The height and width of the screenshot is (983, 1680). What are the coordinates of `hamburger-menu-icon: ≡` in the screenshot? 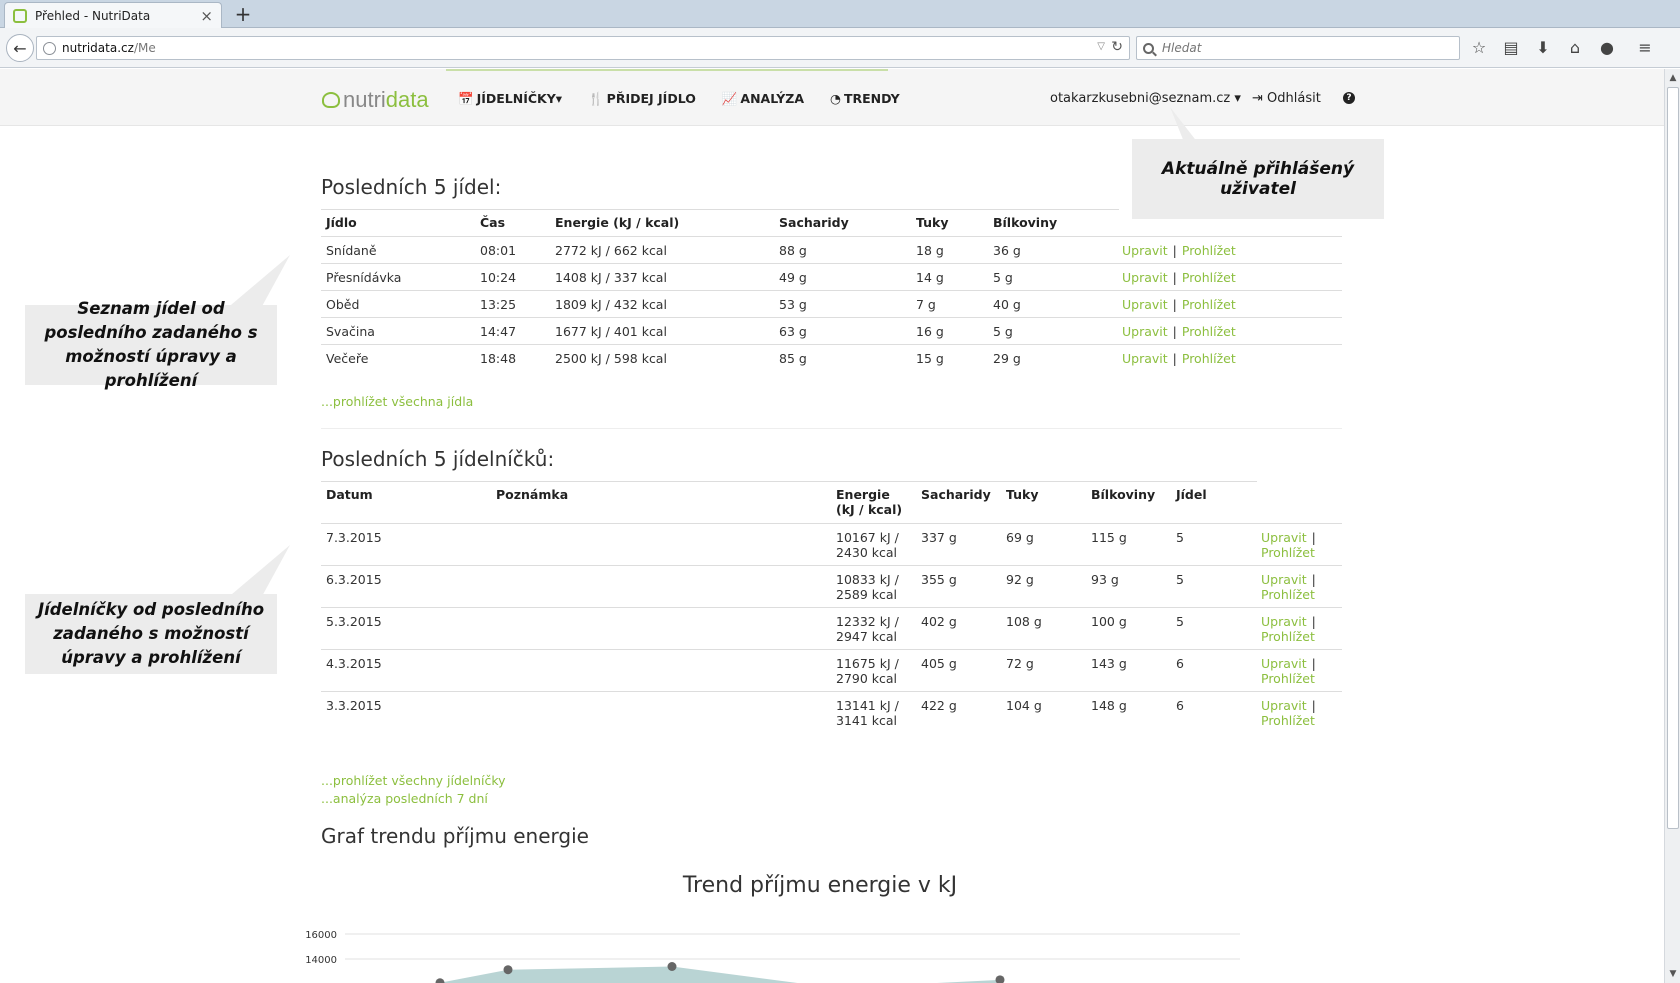 It's located at (1645, 49).